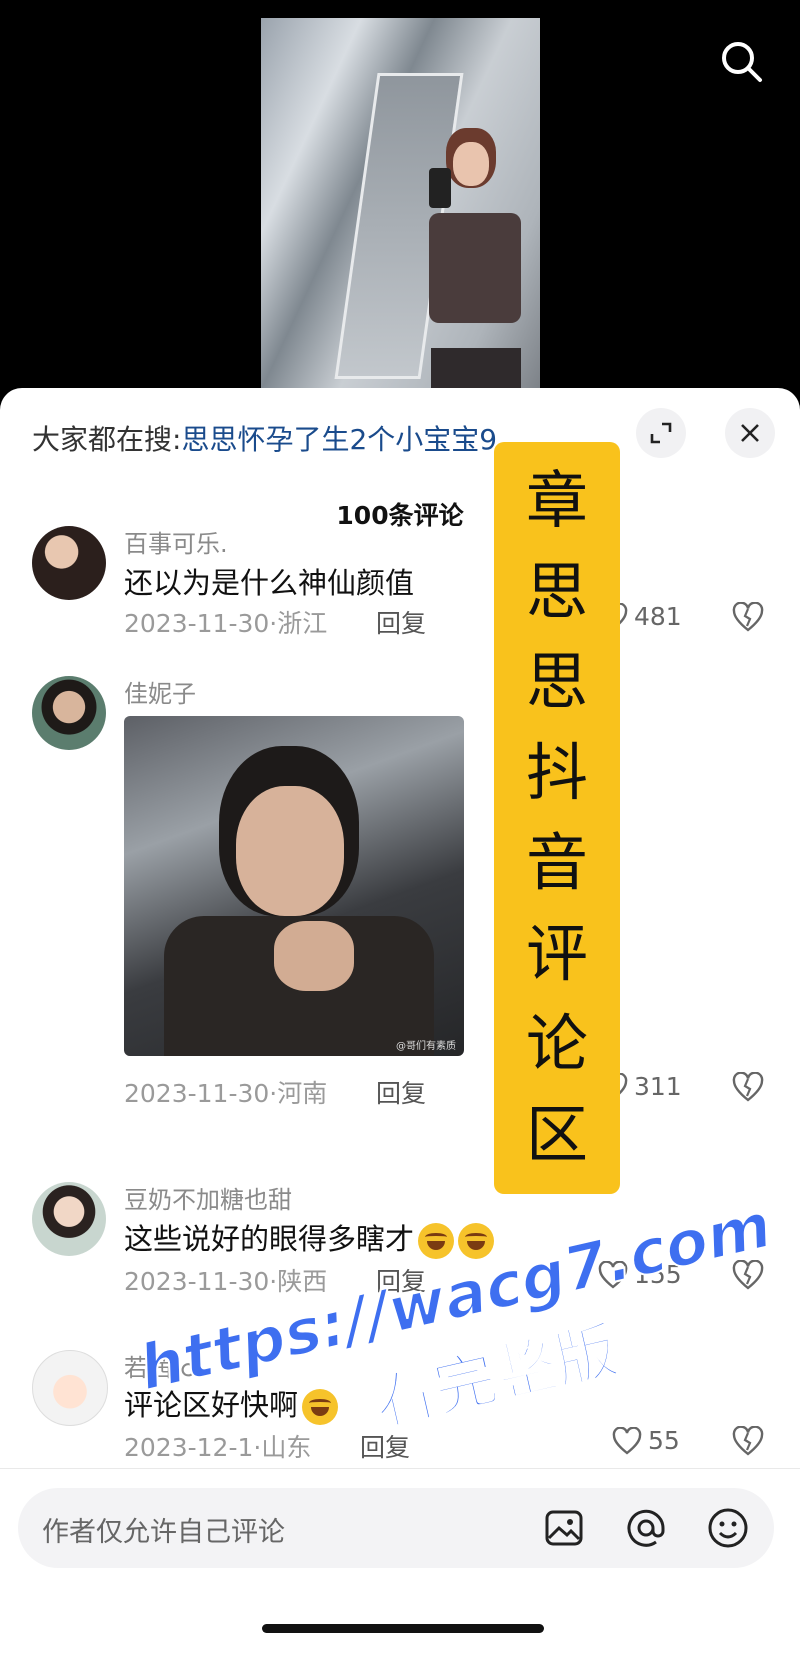 This screenshot has height=1654, width=800. I want to click on trending-prefix: 大家都在搜:, so click(107, 439).